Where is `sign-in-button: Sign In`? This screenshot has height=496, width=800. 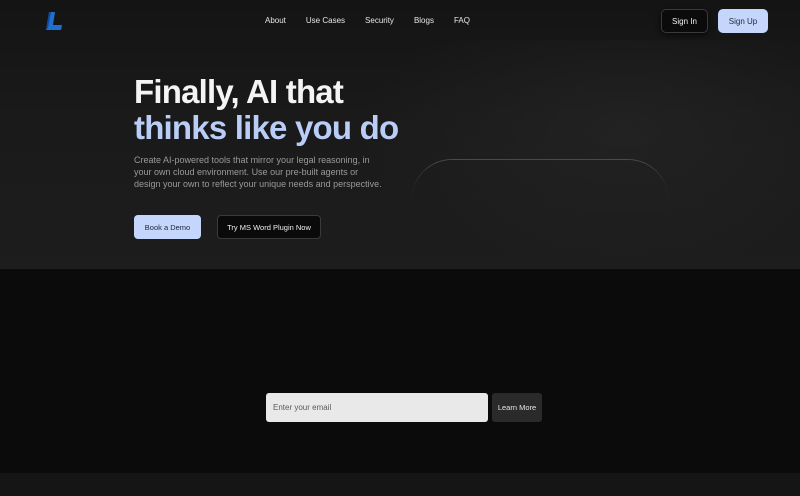 sign-in-button: Sign In is located at coordinates (684, 21).